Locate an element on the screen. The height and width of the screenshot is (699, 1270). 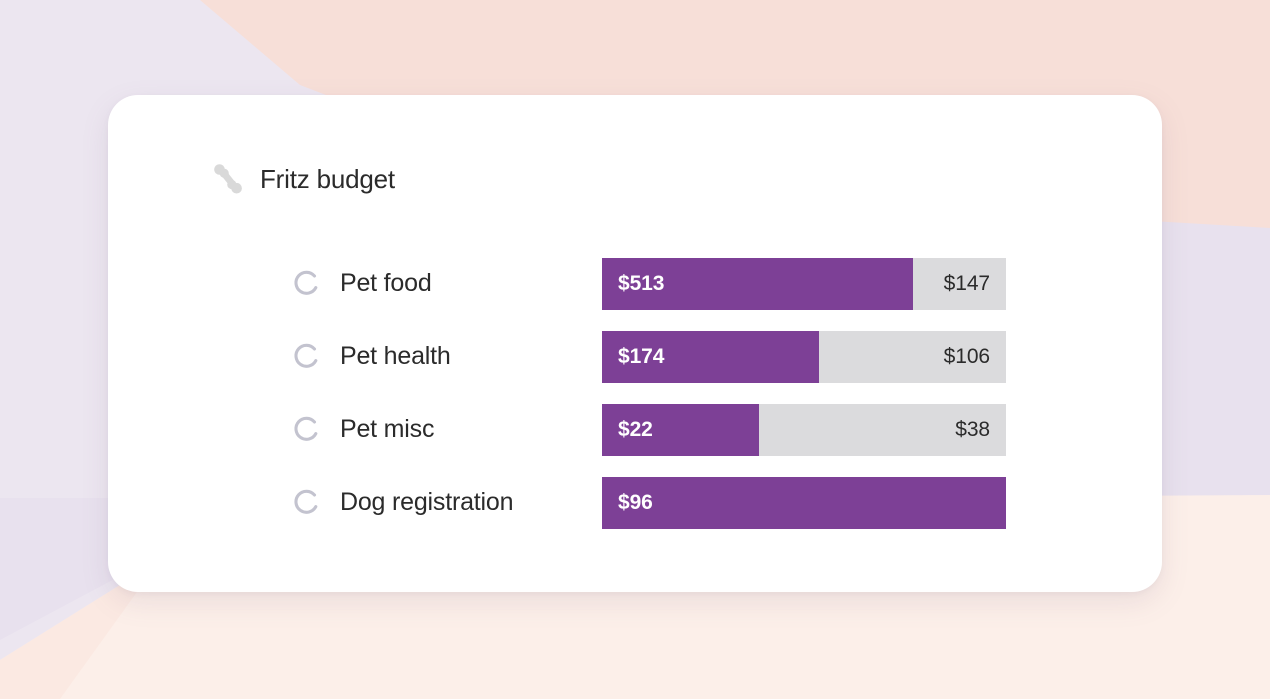
bar-spent-value: $96 is located at coordinates (635, 502).